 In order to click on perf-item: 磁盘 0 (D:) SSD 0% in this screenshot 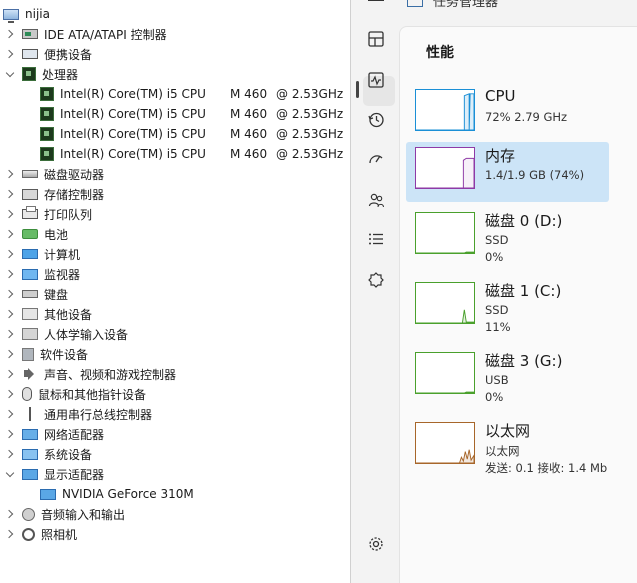, I will do `click(507, 237)`.